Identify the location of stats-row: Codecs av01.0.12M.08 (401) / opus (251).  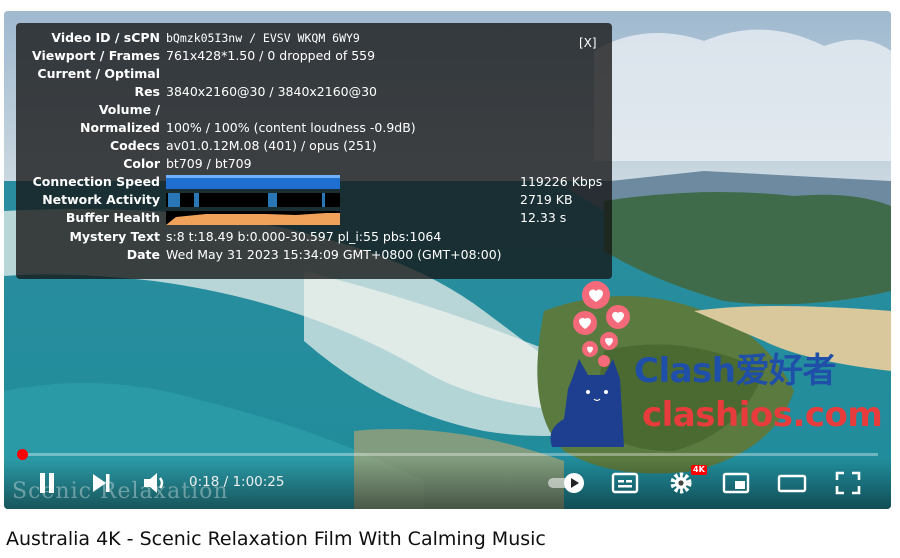
(314, 146).